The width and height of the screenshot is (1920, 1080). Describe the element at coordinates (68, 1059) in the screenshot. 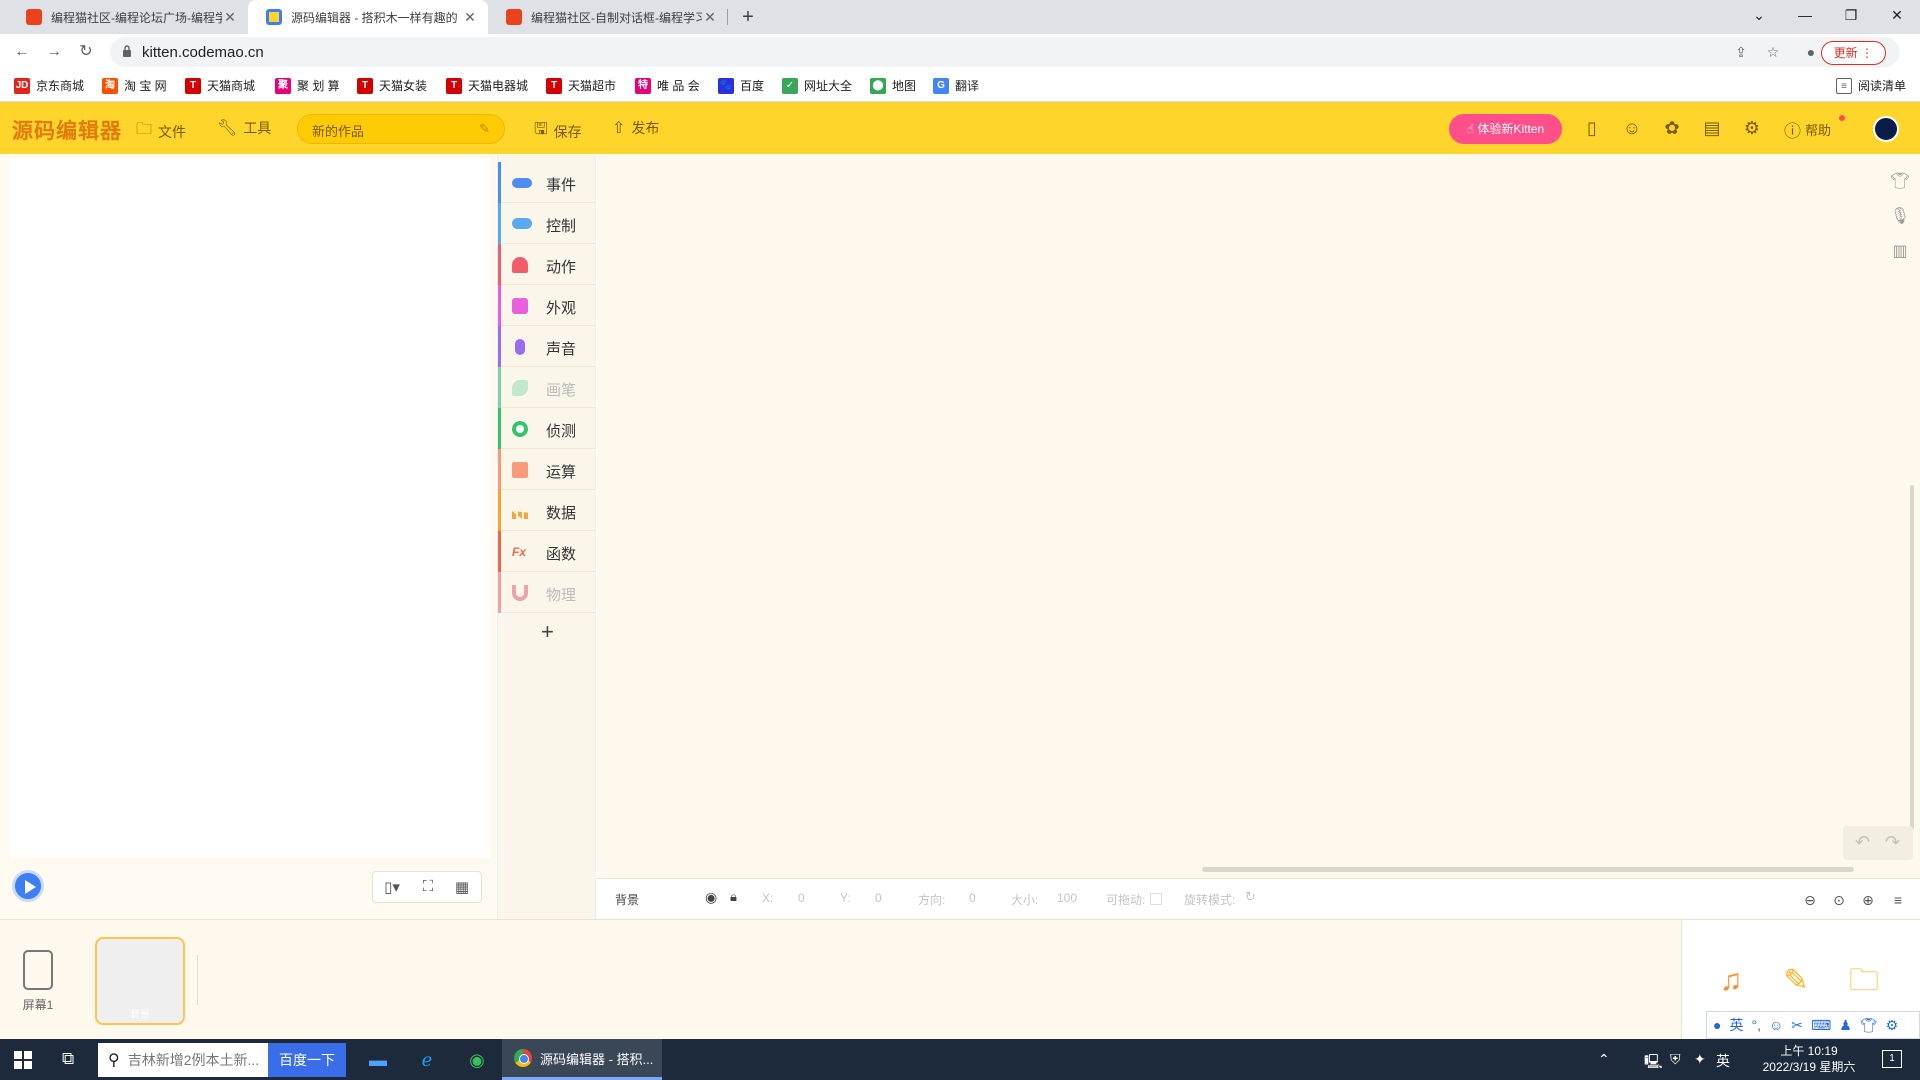

I see `task-view-icon: ⧉` at that location.